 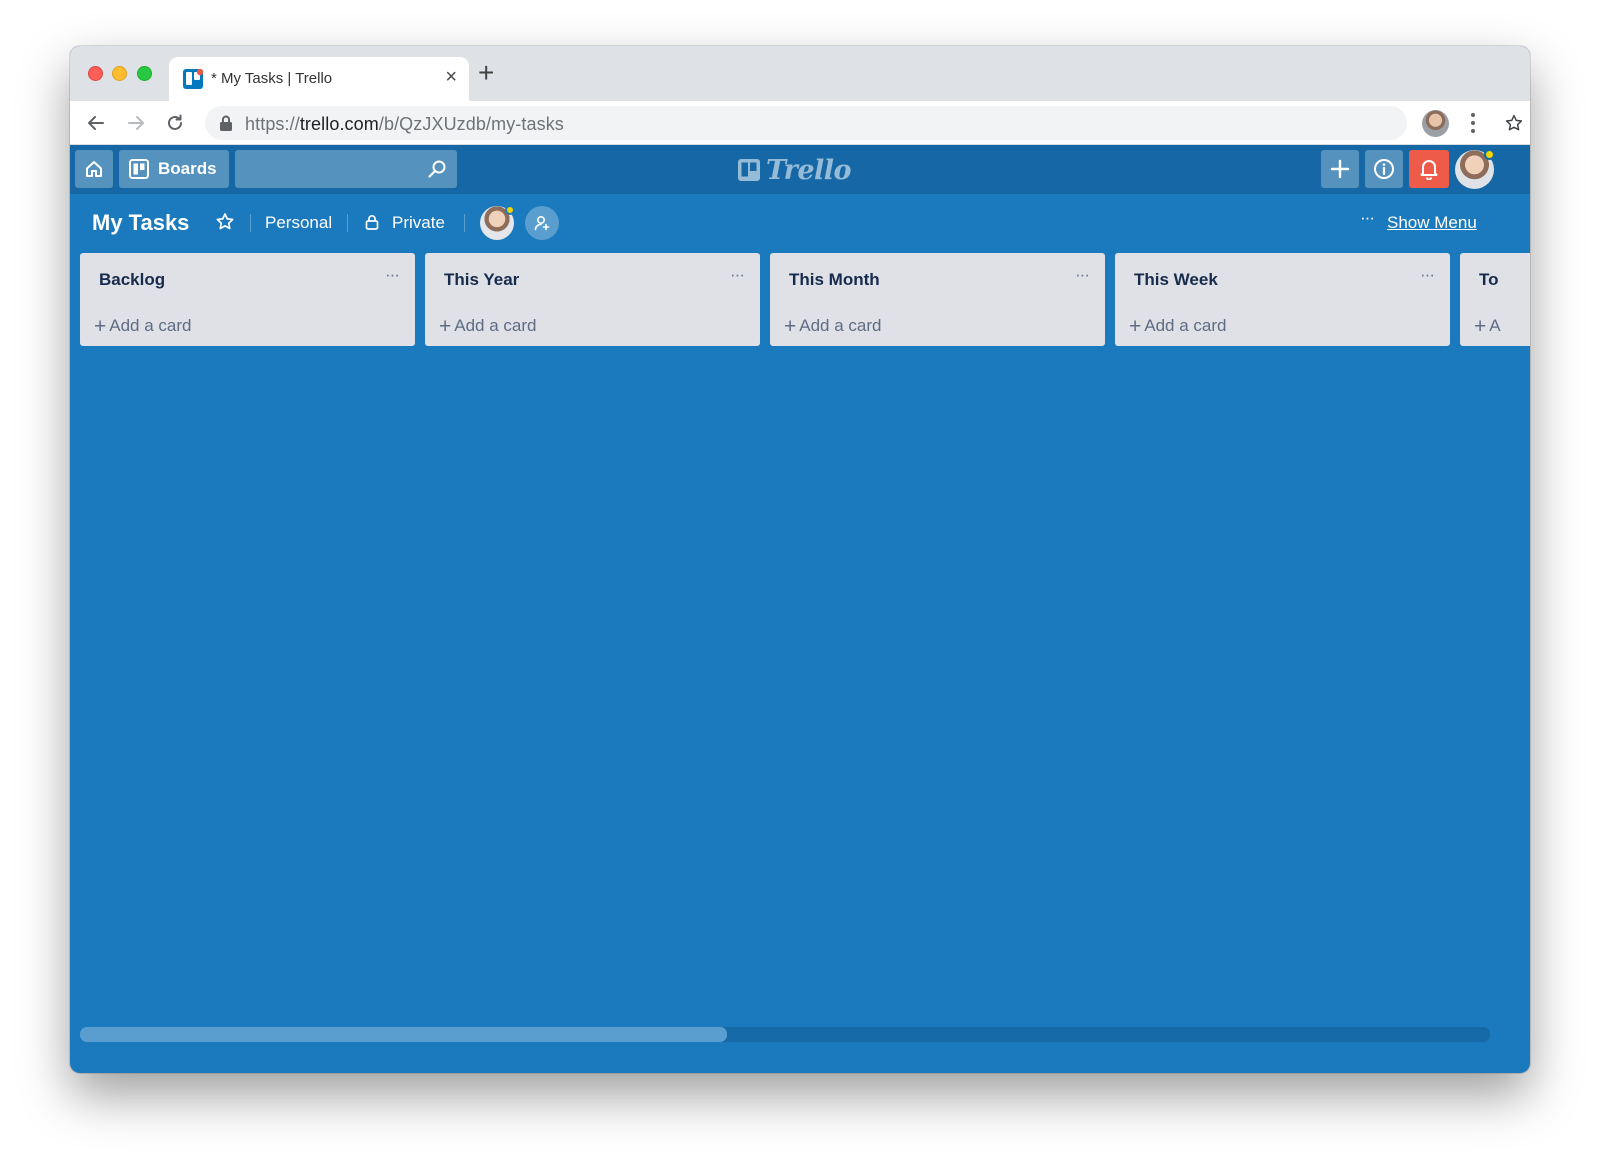 I want to click on boards-button: Boards, so click(x=174, y=169).